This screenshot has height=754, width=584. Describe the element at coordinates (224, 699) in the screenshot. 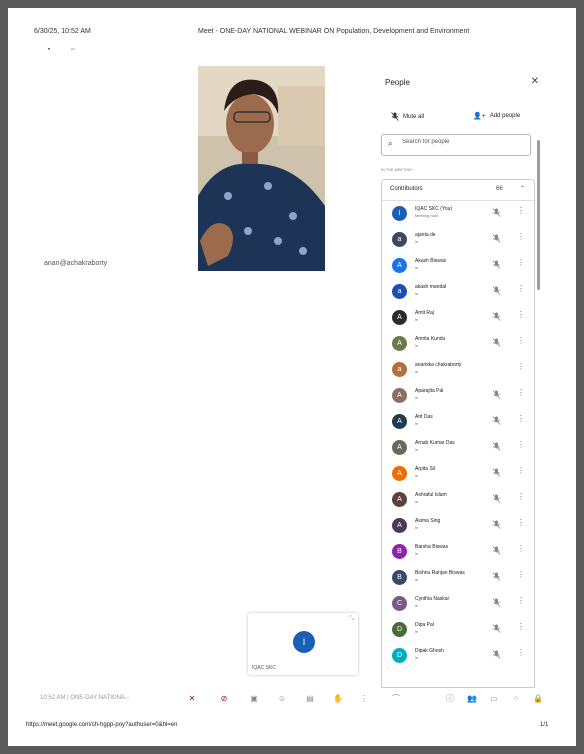

I see `camera-off-icon: ⊘` at that location.